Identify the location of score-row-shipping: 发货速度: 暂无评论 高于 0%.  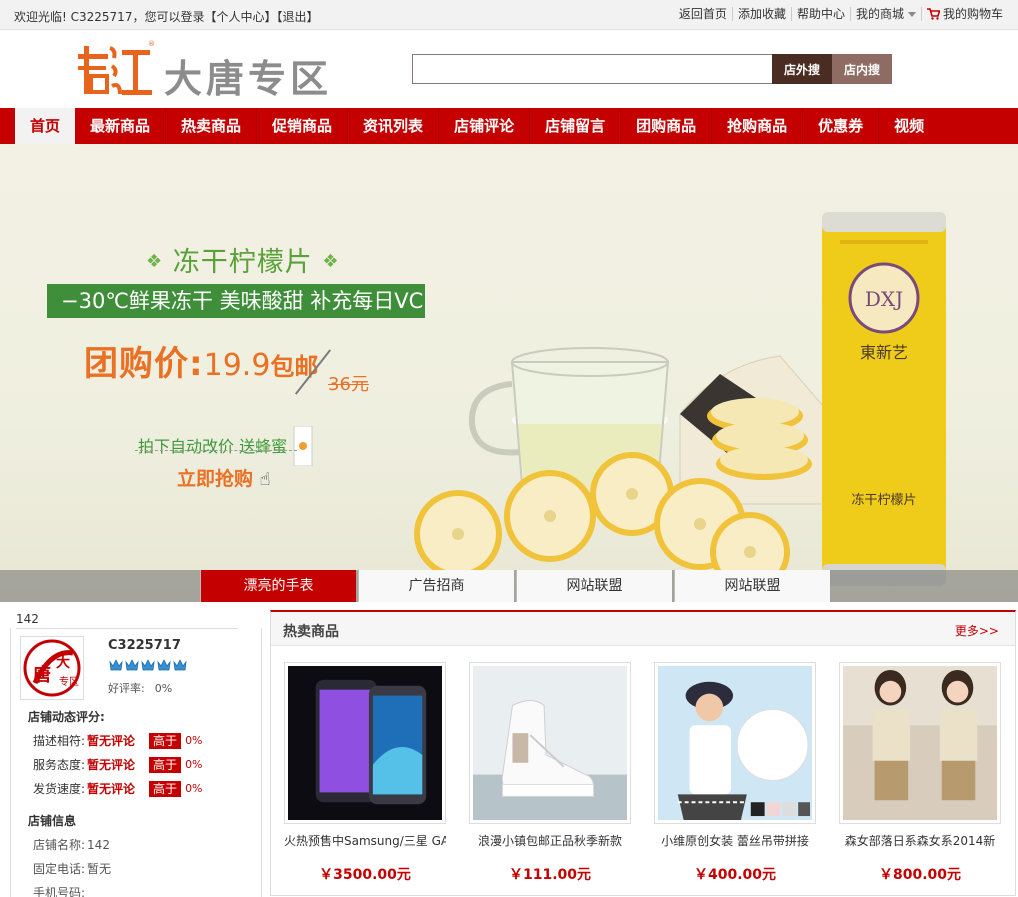
(118, 788).